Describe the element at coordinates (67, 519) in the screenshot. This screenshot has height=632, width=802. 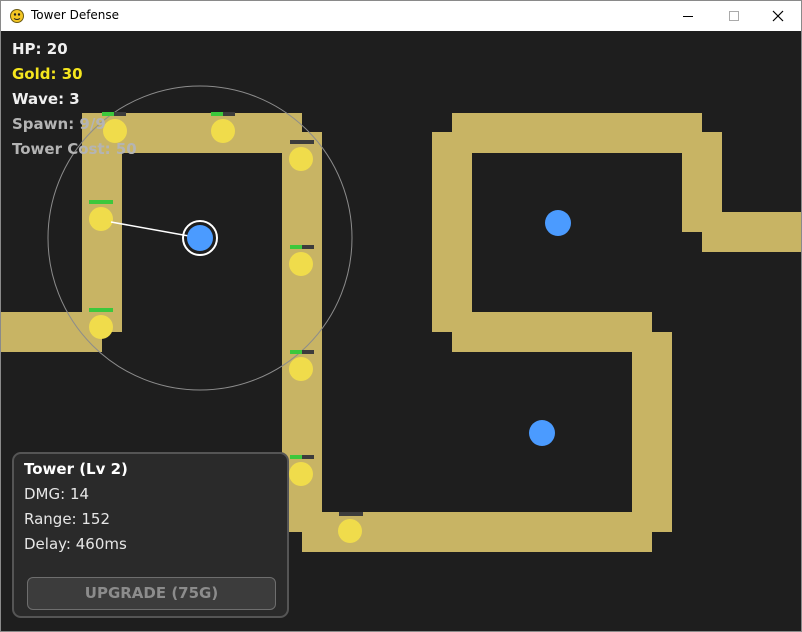
I see `tower-range-stat: Range: 152` at that location.